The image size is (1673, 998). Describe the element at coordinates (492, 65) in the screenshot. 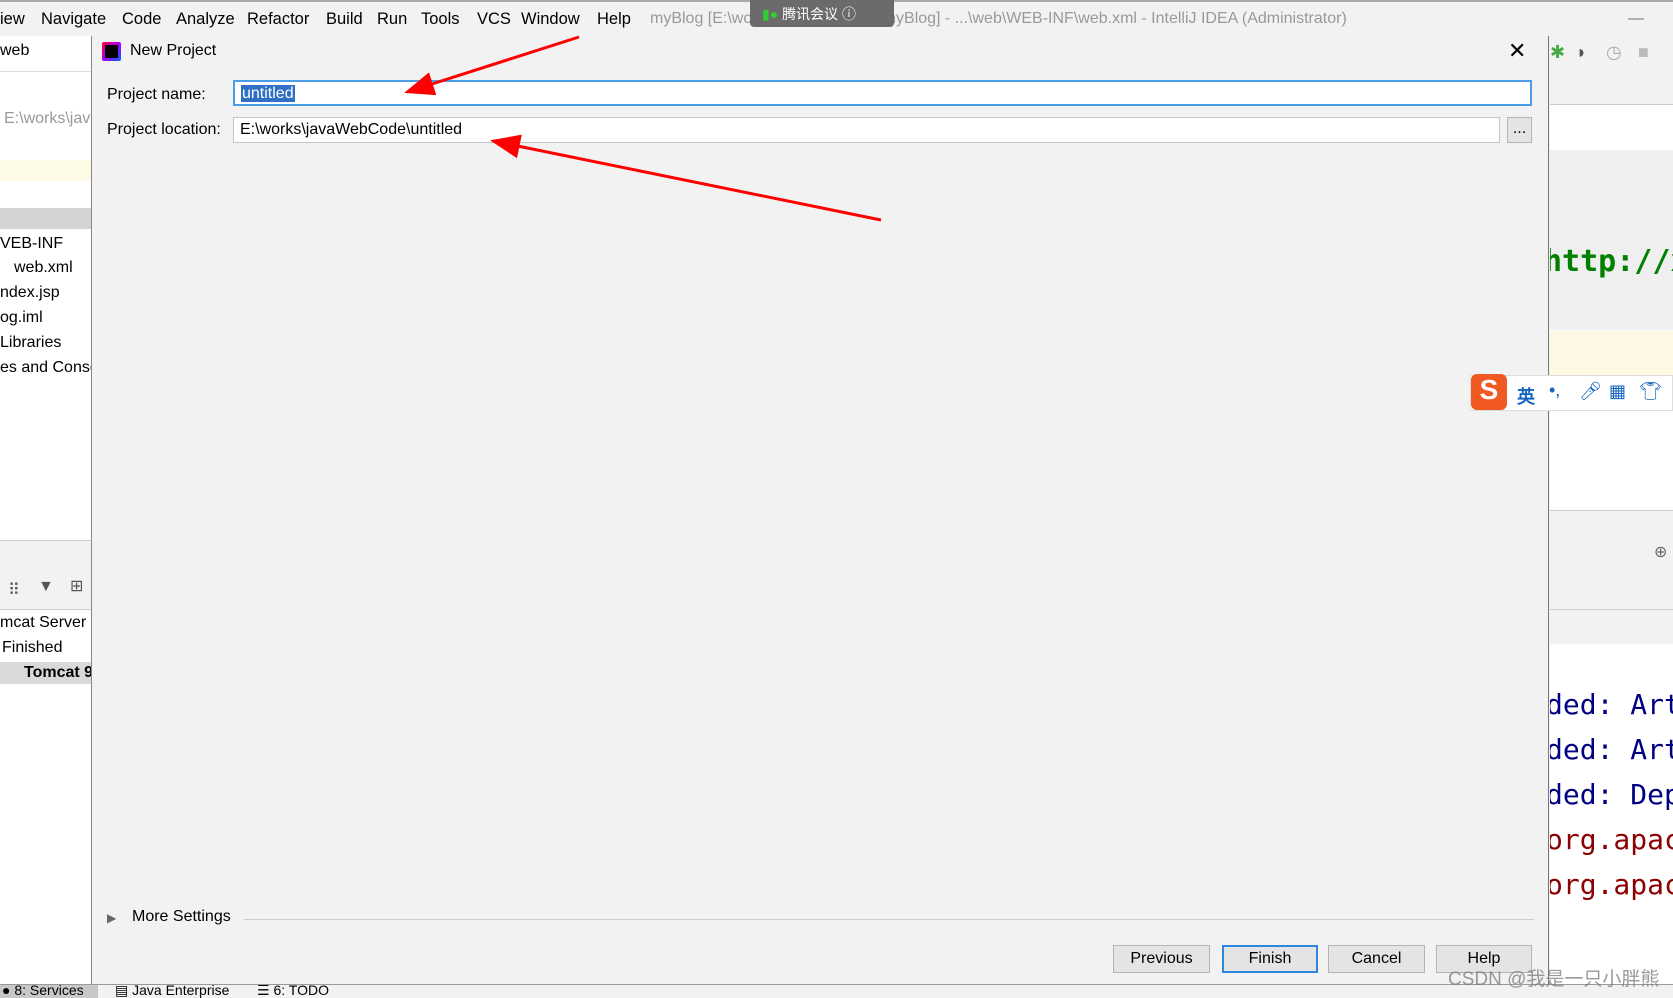

I see `arrow-to-name` at that location.